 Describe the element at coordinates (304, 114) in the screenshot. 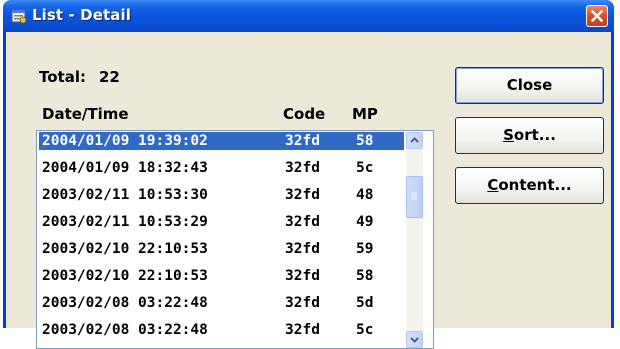

I see `column-header-code: Code` at that location.